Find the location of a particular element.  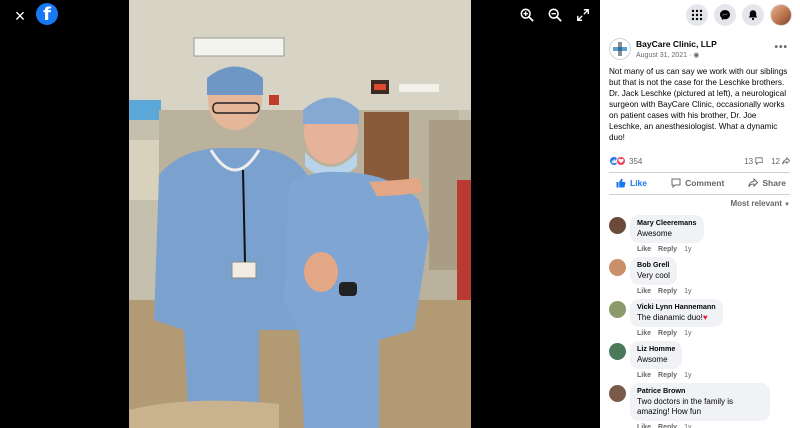

facebook-logo-icon: f is located at coordinates (47, 14).